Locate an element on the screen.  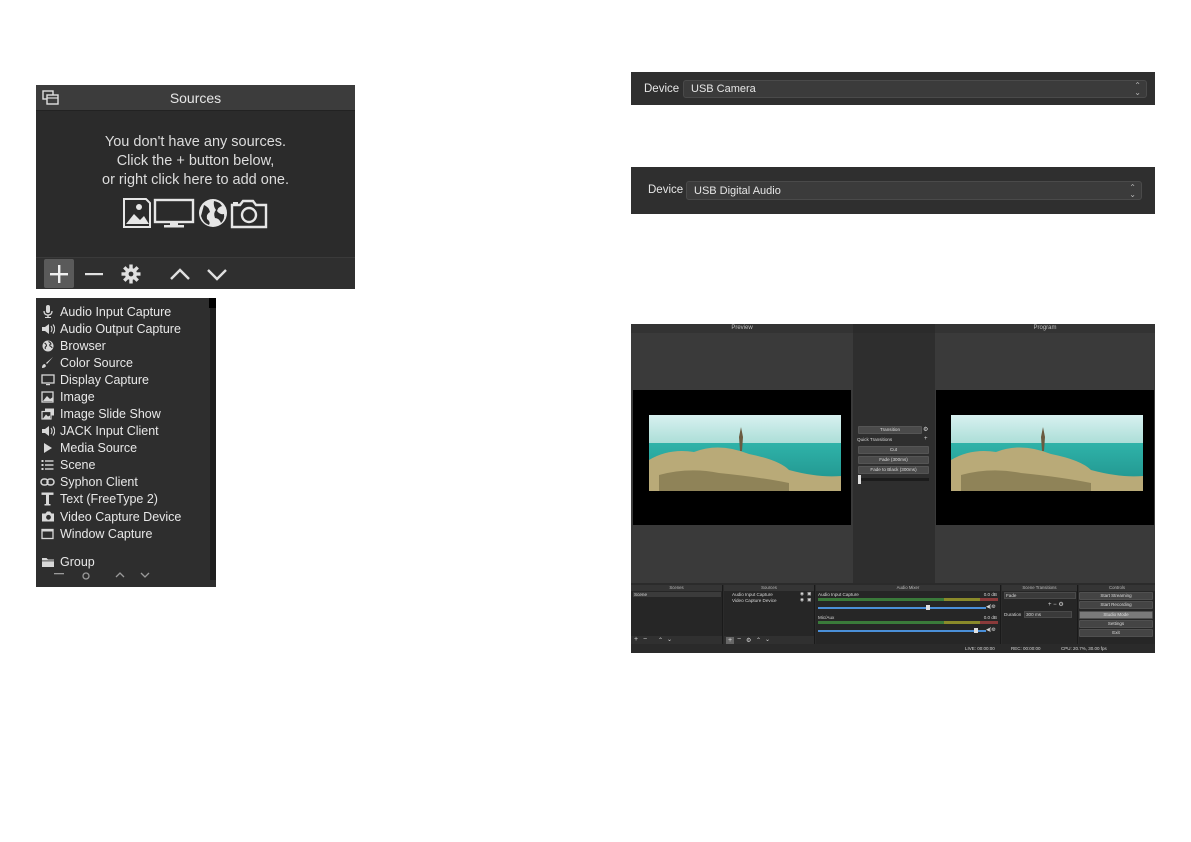
menu-scroll-edge is located at coordinates (213, 444).